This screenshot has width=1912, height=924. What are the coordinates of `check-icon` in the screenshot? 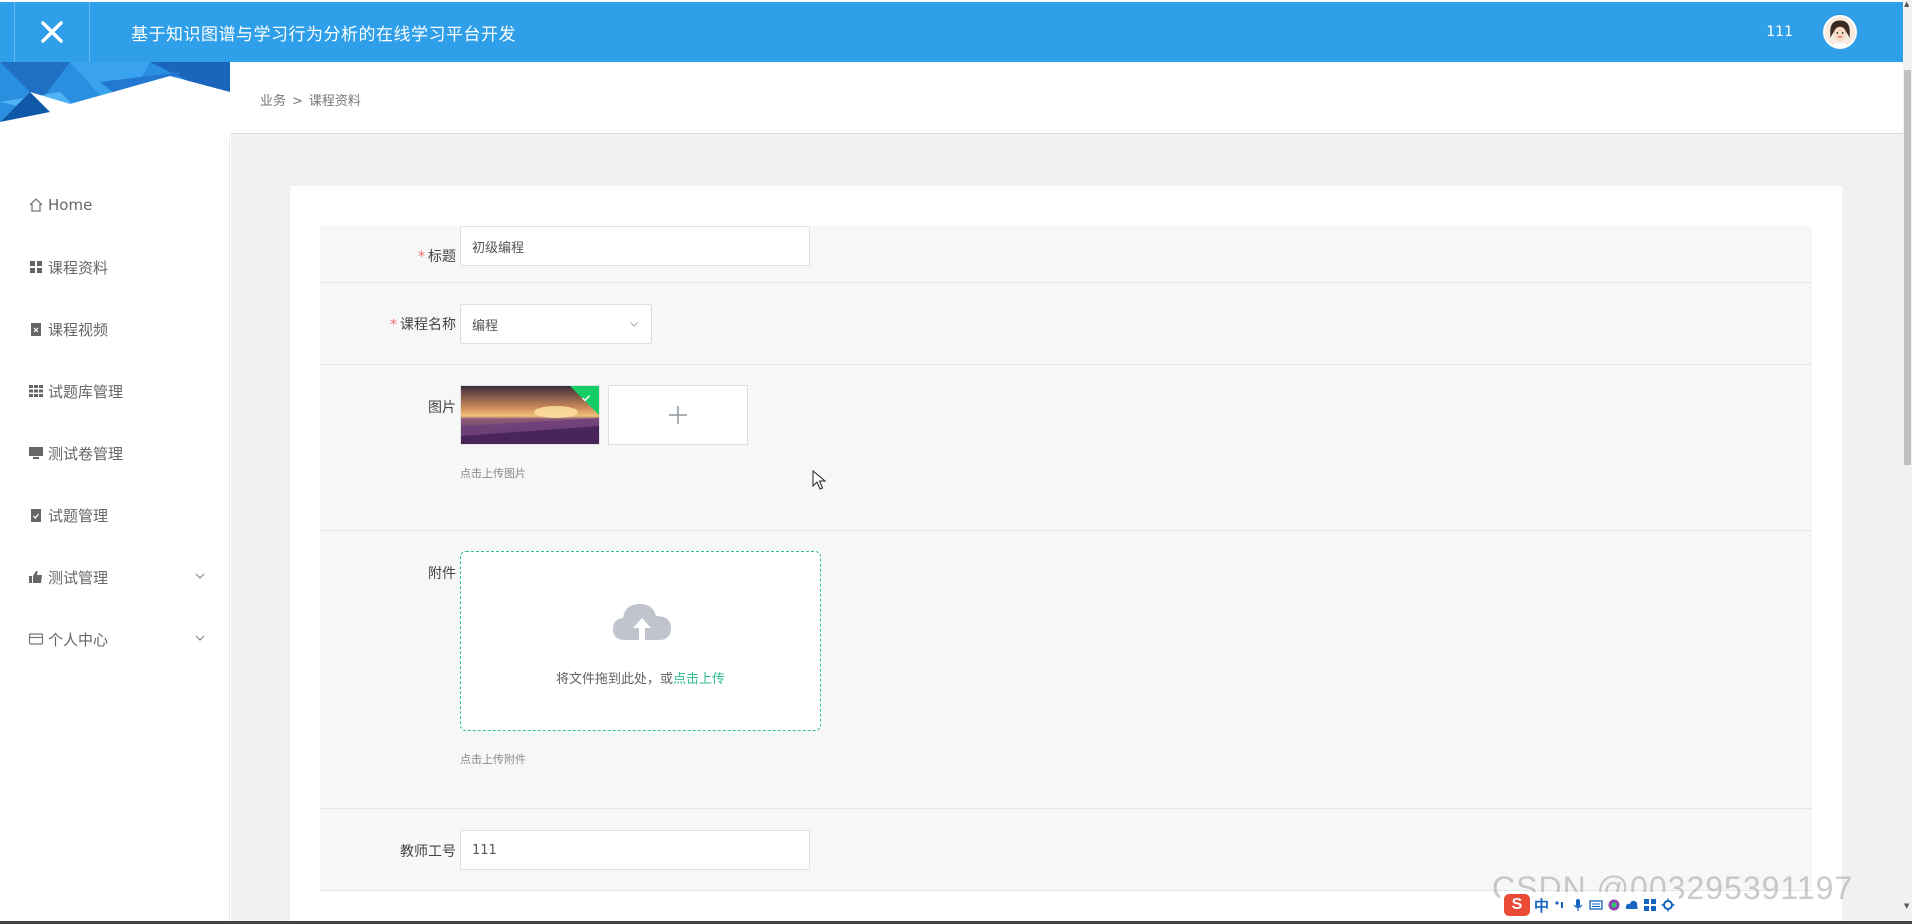 It's located at (586, 398).